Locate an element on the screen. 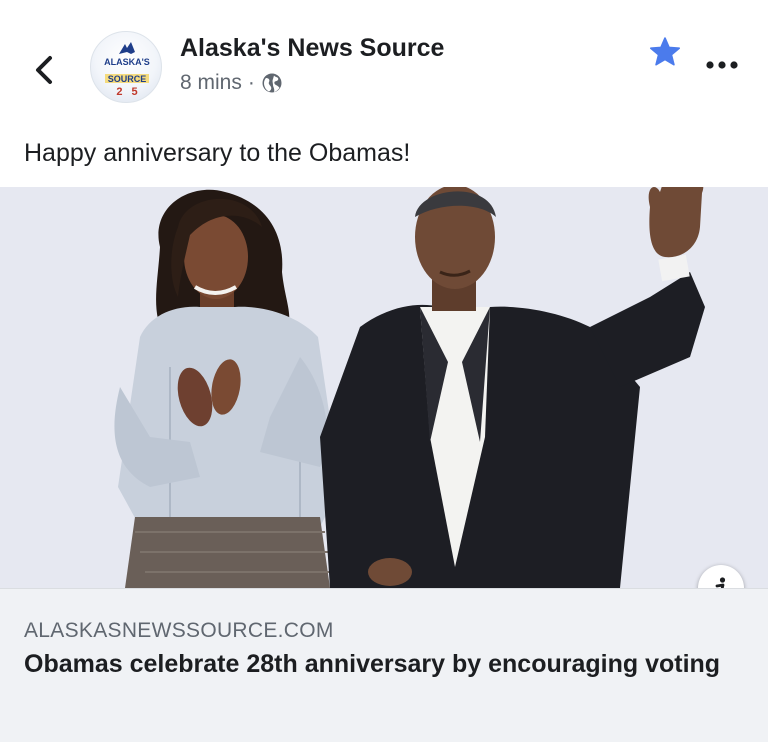 This screenshot has height=742, width=768. post-caption: Happy anniversary to the Obamas! is located at coordinates (217, 153).